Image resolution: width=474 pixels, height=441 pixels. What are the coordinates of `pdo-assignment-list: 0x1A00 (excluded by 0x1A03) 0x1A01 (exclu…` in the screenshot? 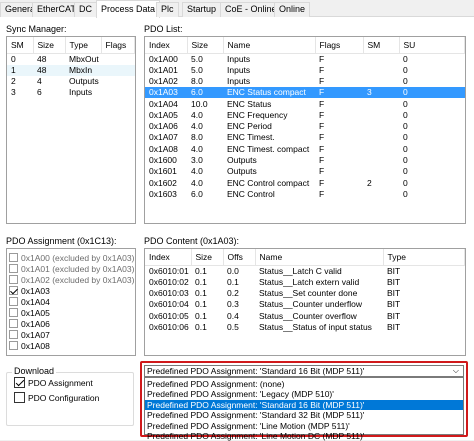 It's located at (71, 302).